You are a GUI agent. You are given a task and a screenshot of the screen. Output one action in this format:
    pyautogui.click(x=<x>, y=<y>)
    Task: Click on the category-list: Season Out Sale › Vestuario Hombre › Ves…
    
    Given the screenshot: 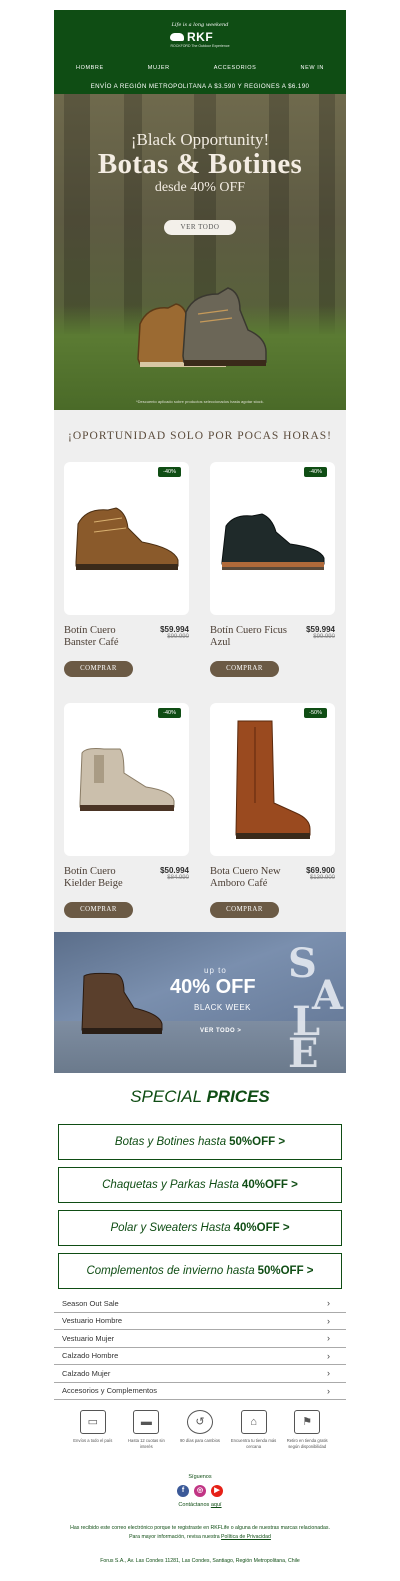 What is the action you would take?
    pyautogui.click(x=200, y=1347)
    